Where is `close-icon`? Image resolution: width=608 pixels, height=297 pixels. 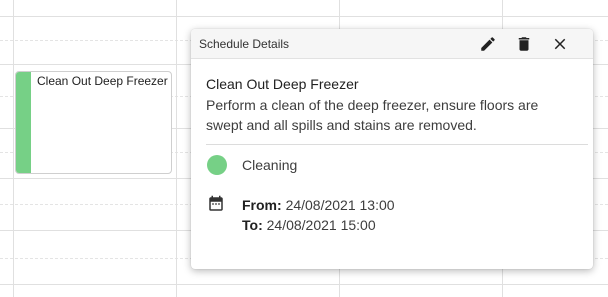
close-icon is located at coordinates (560, 44).